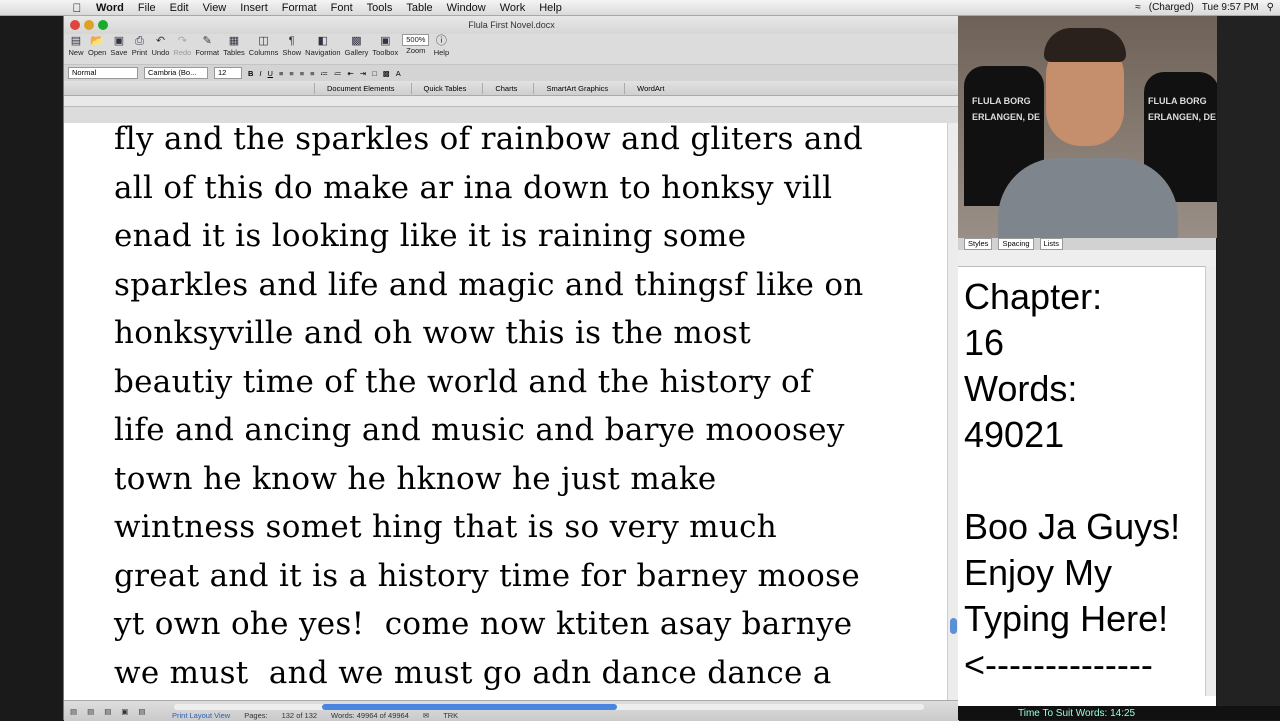  Describe the element at coordinates (119, 41) in the screenshot. I see `save-icon: ▣` at that location.